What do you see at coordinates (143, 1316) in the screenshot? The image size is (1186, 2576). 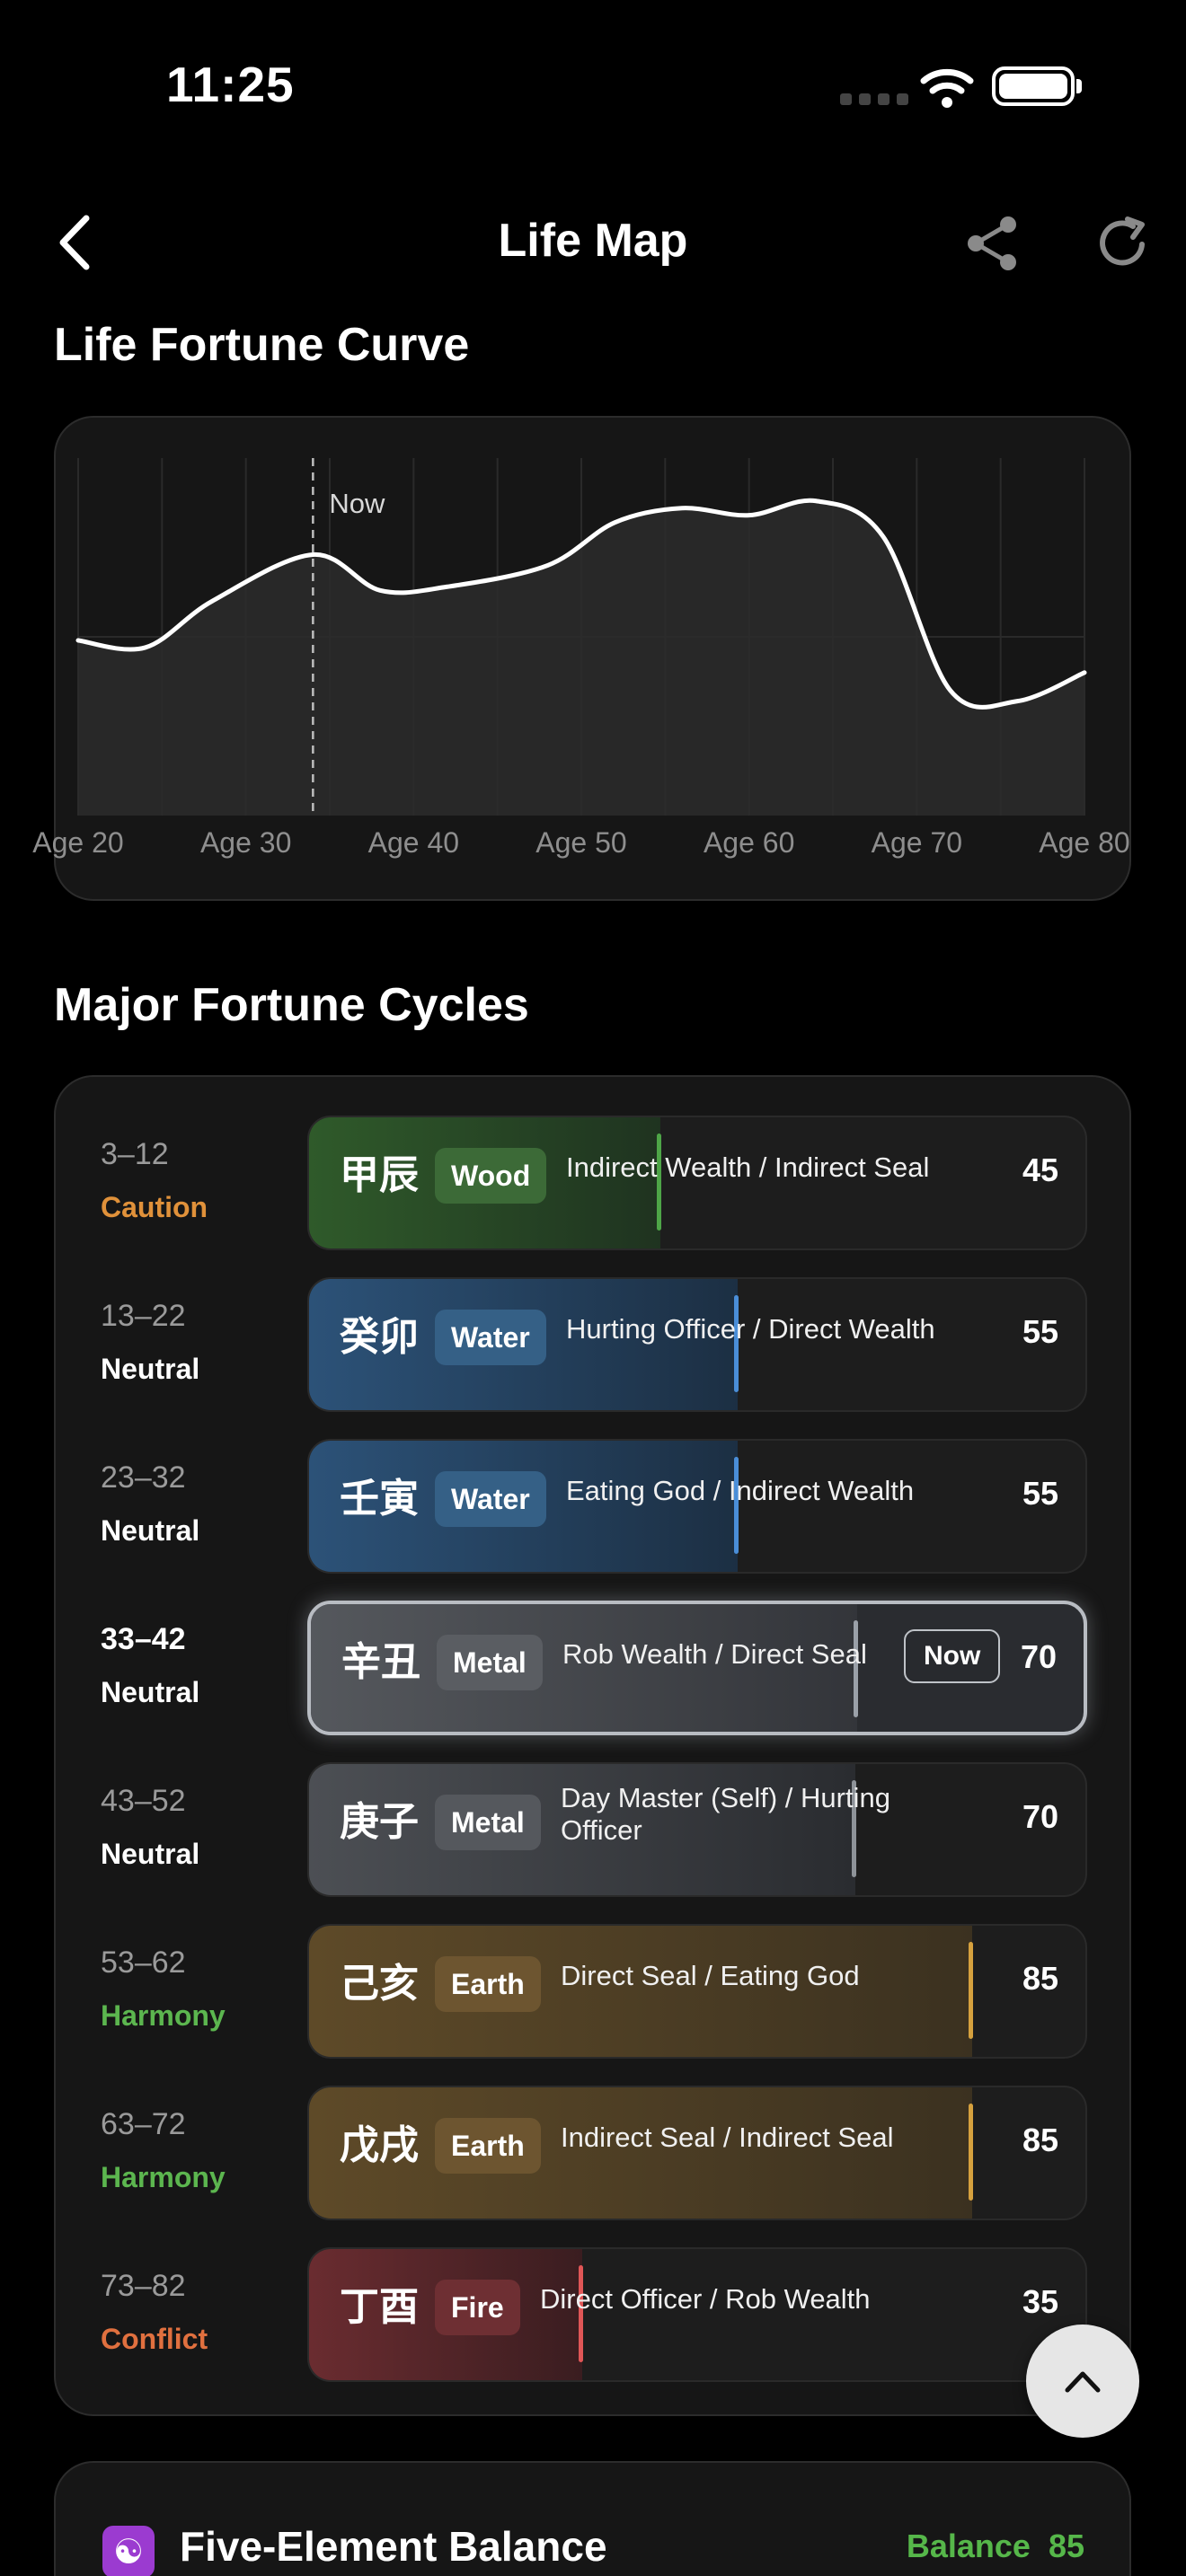 I see `cycle-age-range: 13–22` at bounding box center [143, 1316].